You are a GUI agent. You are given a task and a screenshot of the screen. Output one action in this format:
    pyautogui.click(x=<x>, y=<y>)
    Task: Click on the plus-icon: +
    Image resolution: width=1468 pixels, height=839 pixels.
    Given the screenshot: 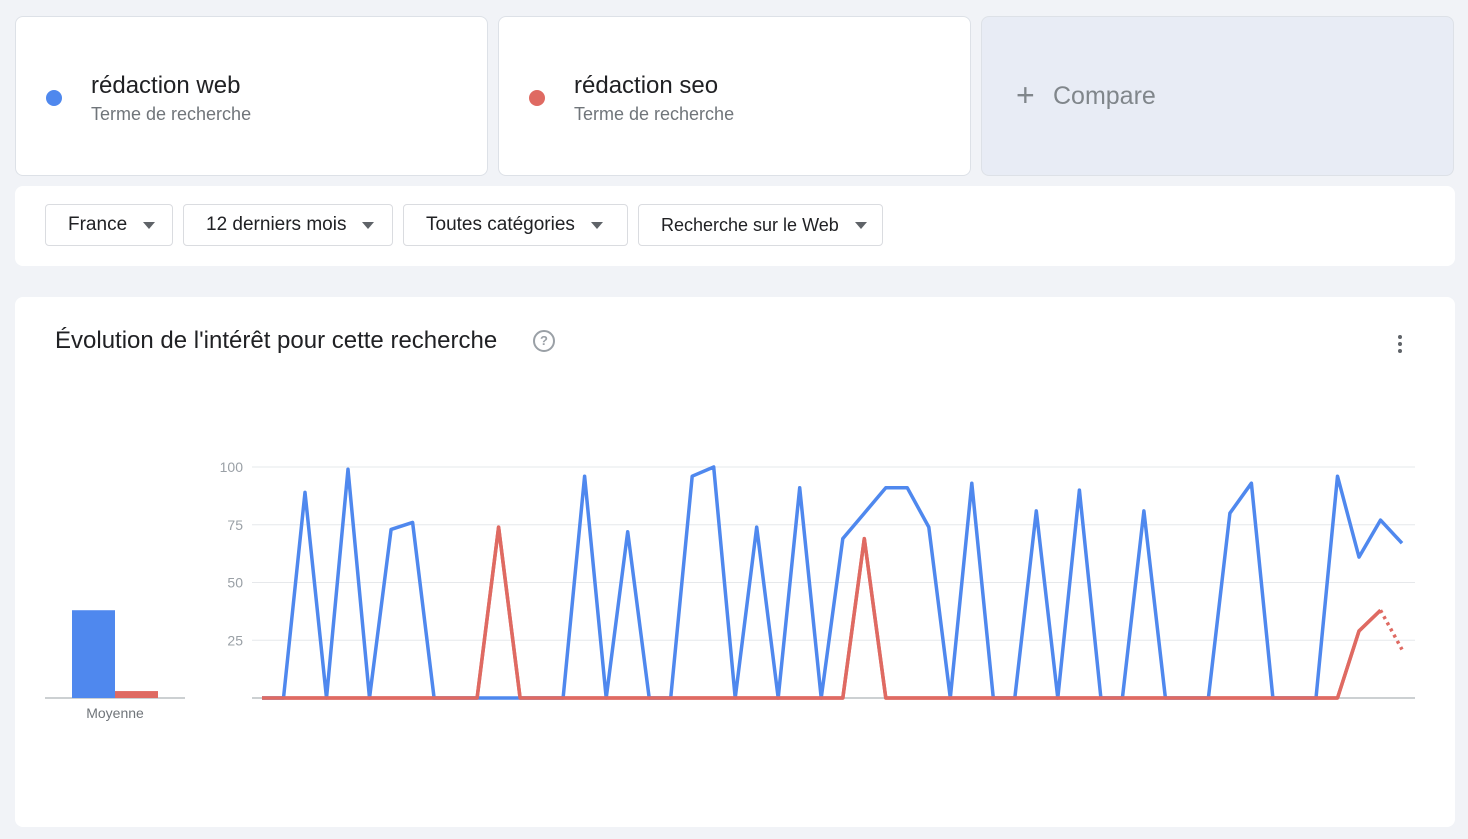 What is the action you would take?
    pyautogui.click(x=1025, y=95)
    